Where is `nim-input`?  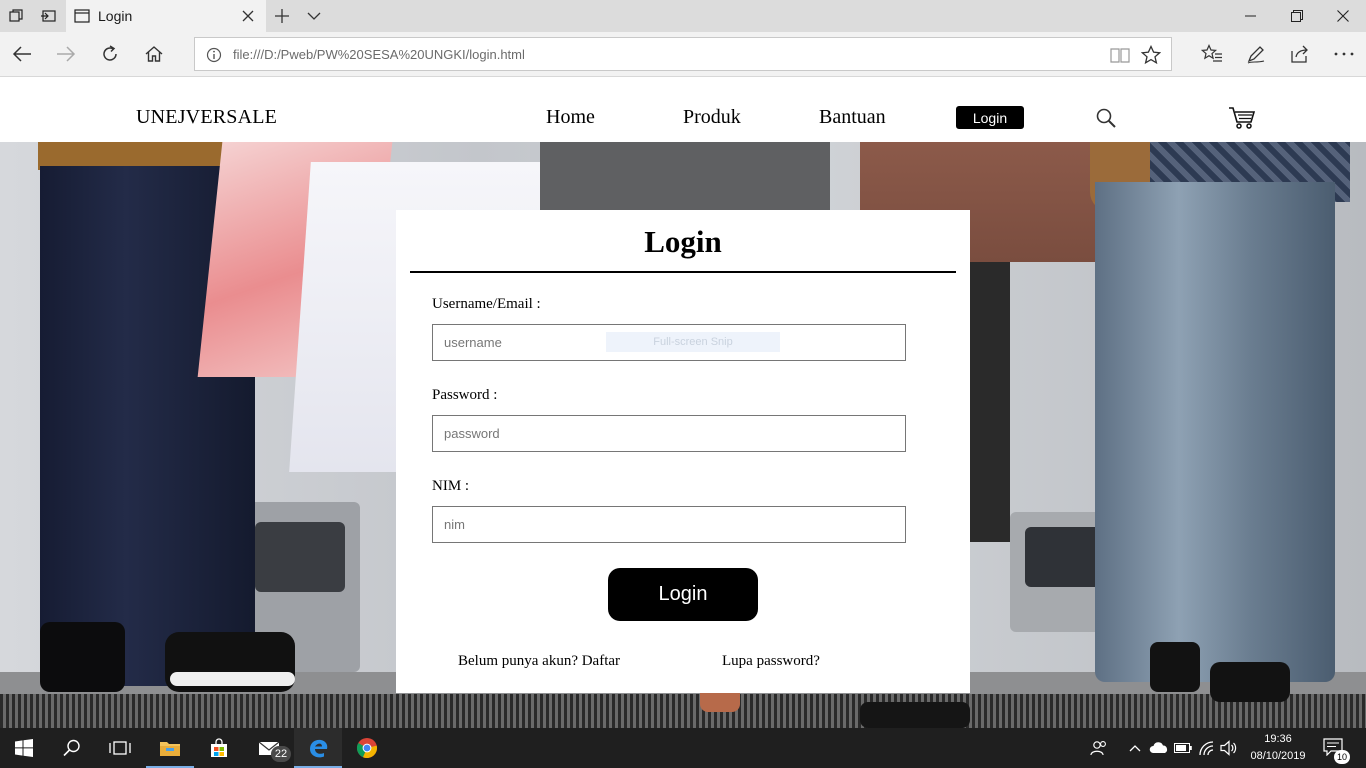 nim-input is located at coordinates (669, 524).